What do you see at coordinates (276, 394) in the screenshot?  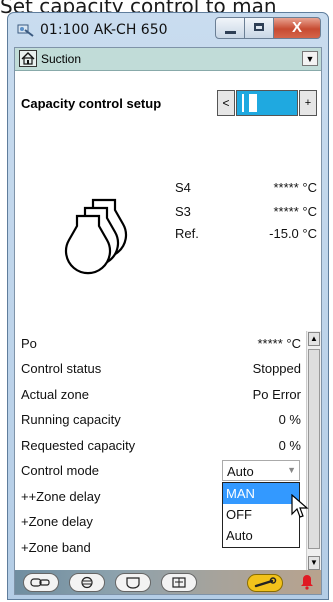 I see `param-value: Po Error` at bounding box center [276, 394].